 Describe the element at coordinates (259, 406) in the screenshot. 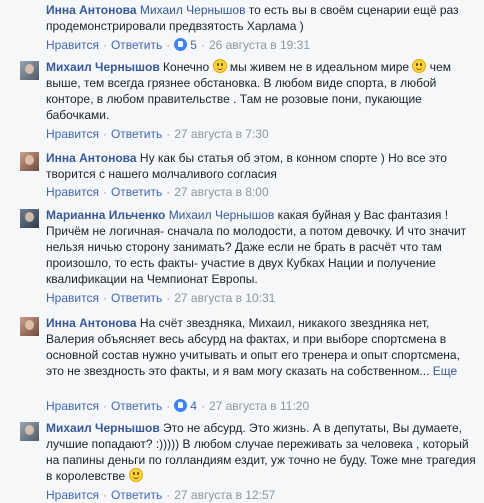

I see `timestamp: 27 августа в 11:20` at that location.